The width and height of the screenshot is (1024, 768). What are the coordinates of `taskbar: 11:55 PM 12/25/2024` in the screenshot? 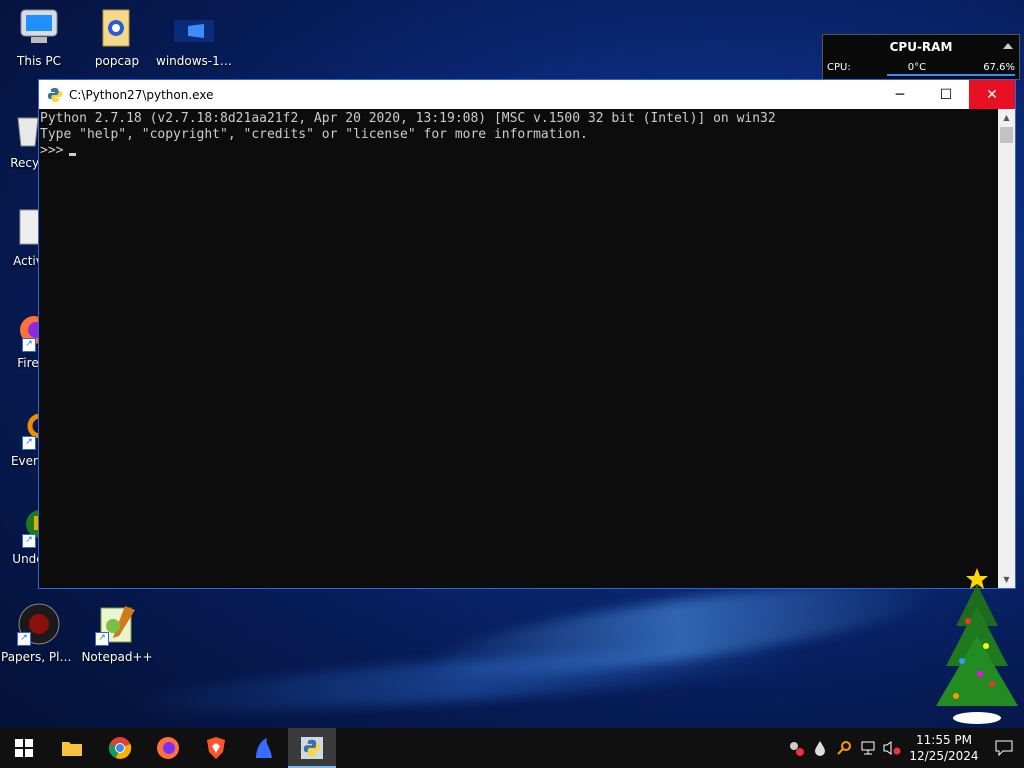 It's located at (512, 748).